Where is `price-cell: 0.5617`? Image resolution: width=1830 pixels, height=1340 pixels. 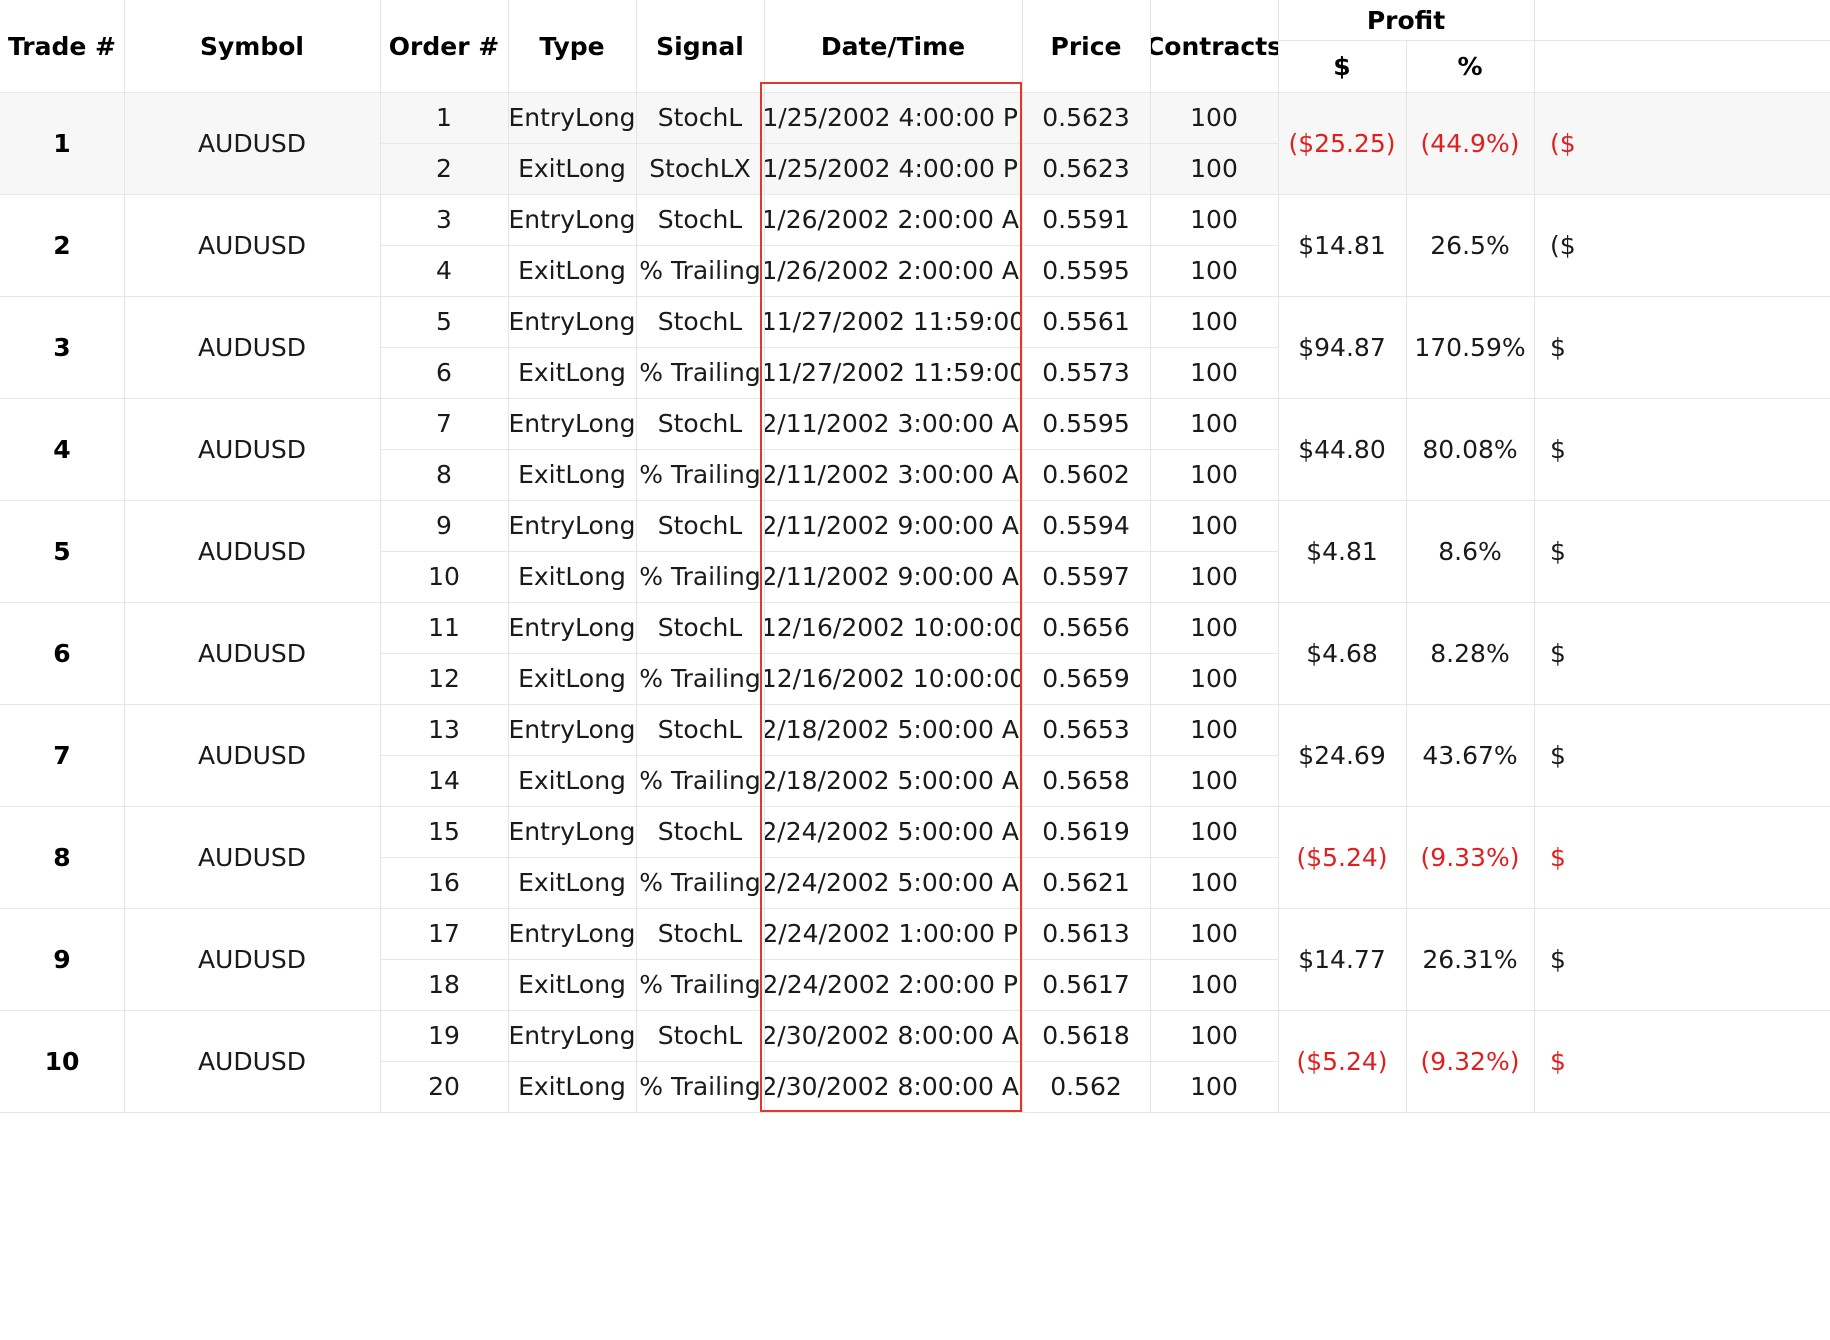
price-cell: 0.5617 is located at coordinates (1086, 984).